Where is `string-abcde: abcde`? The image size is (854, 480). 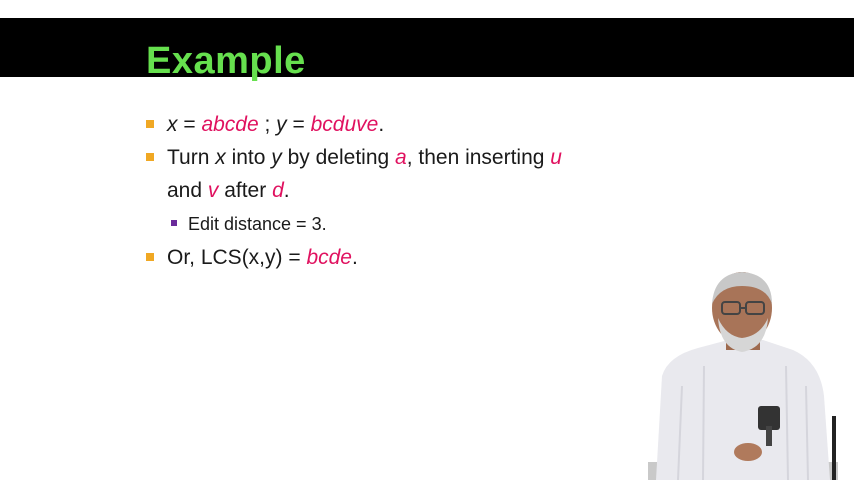 string-abcde: abcde is located at coordinates (230, 124).